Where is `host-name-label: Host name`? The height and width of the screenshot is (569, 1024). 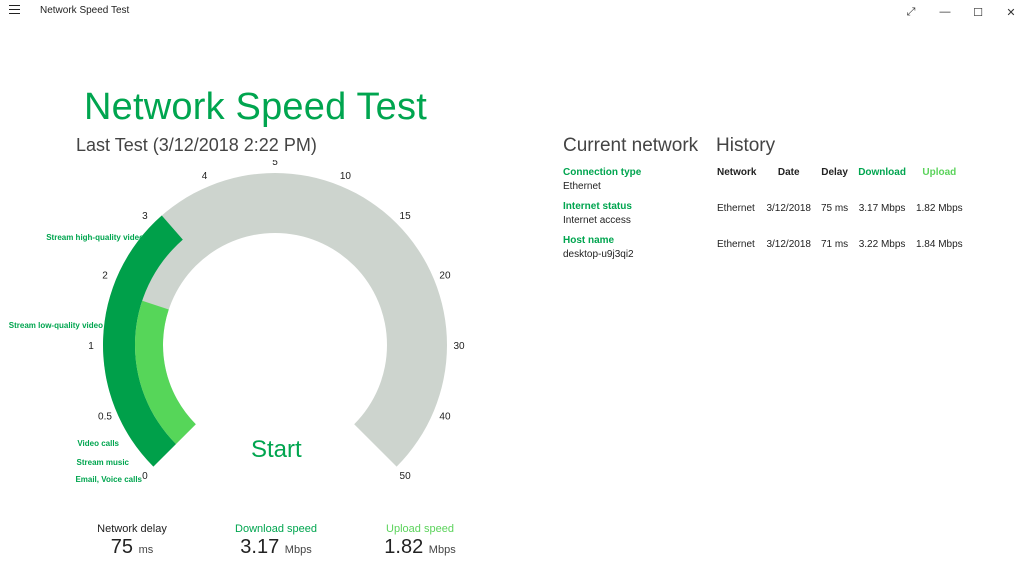
host-name-label: Host name is located at coordinates (589, 240).